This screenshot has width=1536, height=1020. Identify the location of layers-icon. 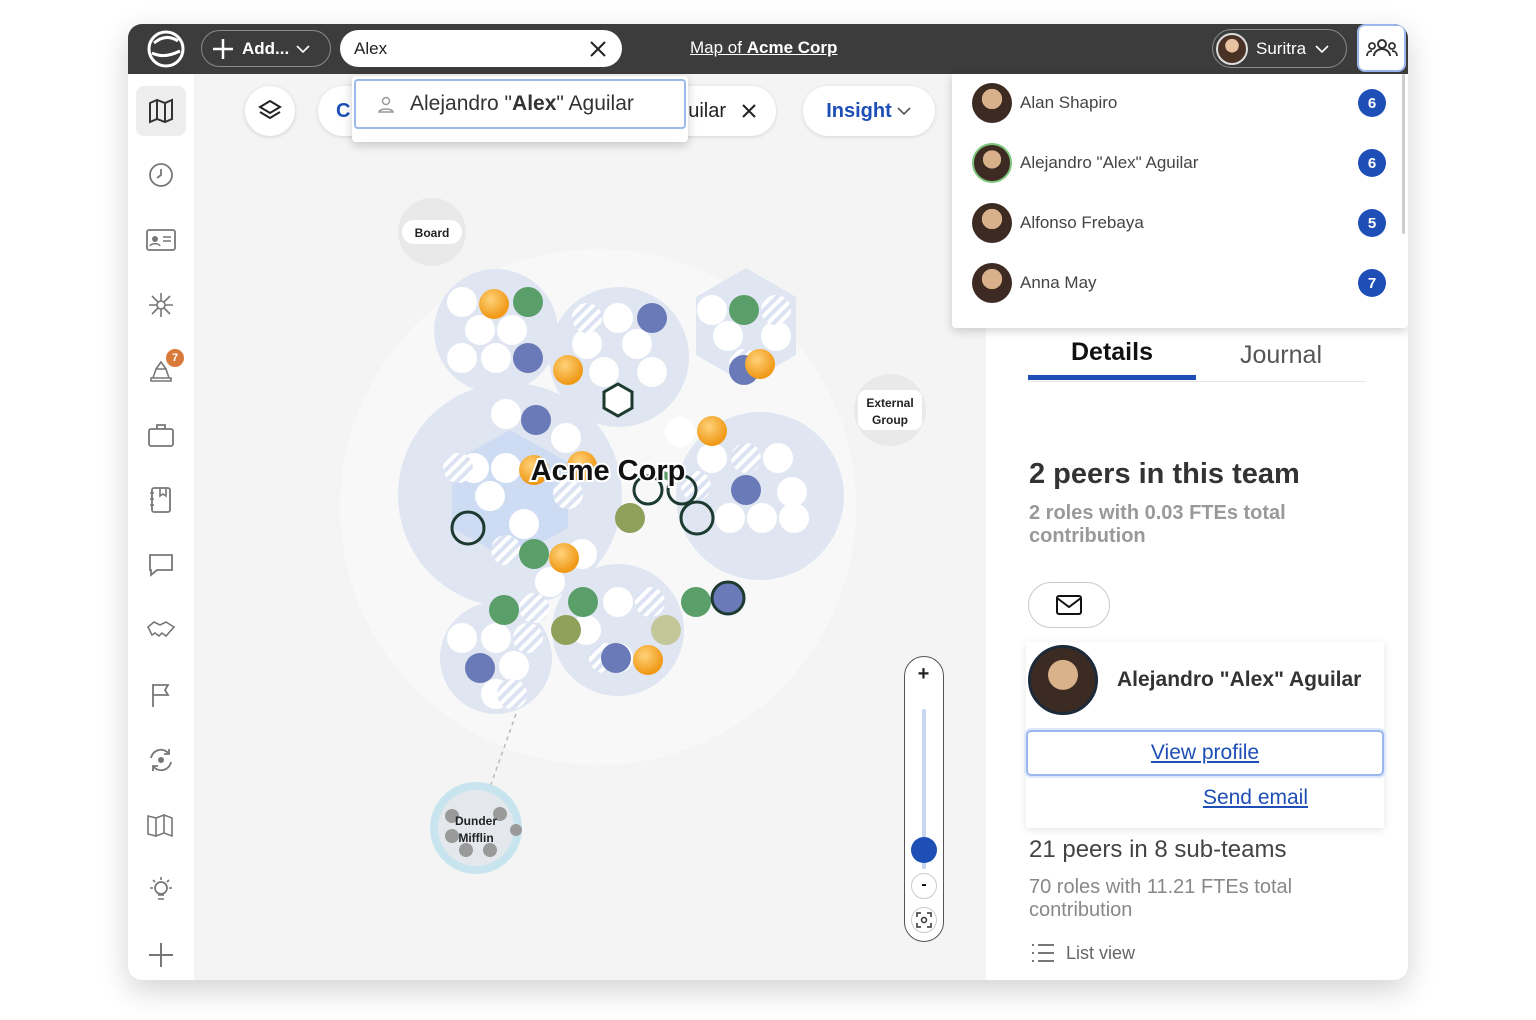
(270, 109).